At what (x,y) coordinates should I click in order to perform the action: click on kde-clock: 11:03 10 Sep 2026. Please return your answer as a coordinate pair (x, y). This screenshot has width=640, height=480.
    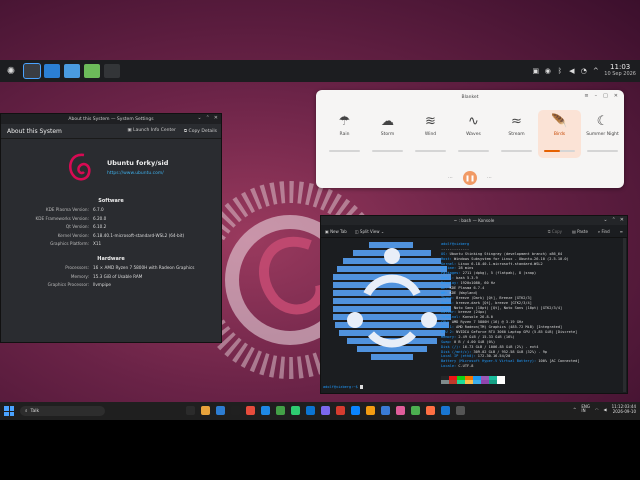
    Looking at the image, I should click on (620, 71).